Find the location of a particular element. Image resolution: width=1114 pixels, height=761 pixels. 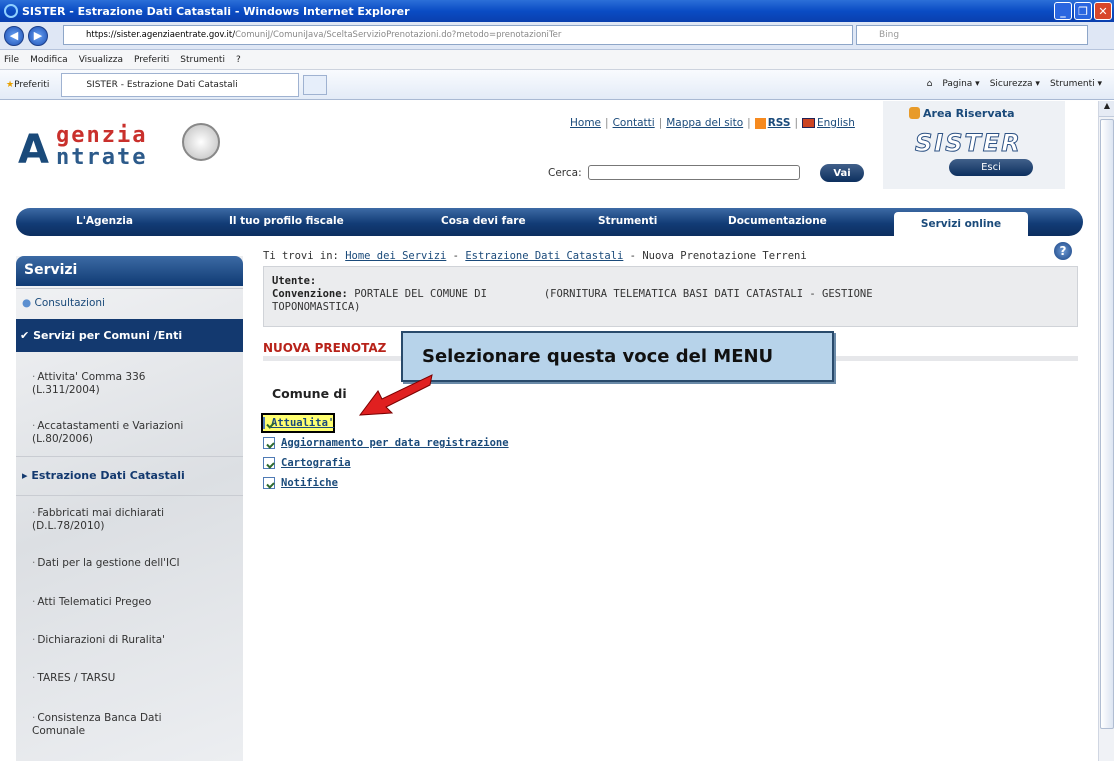

scroll-up-icon: ▲ is located at coordinates (1106, 109).